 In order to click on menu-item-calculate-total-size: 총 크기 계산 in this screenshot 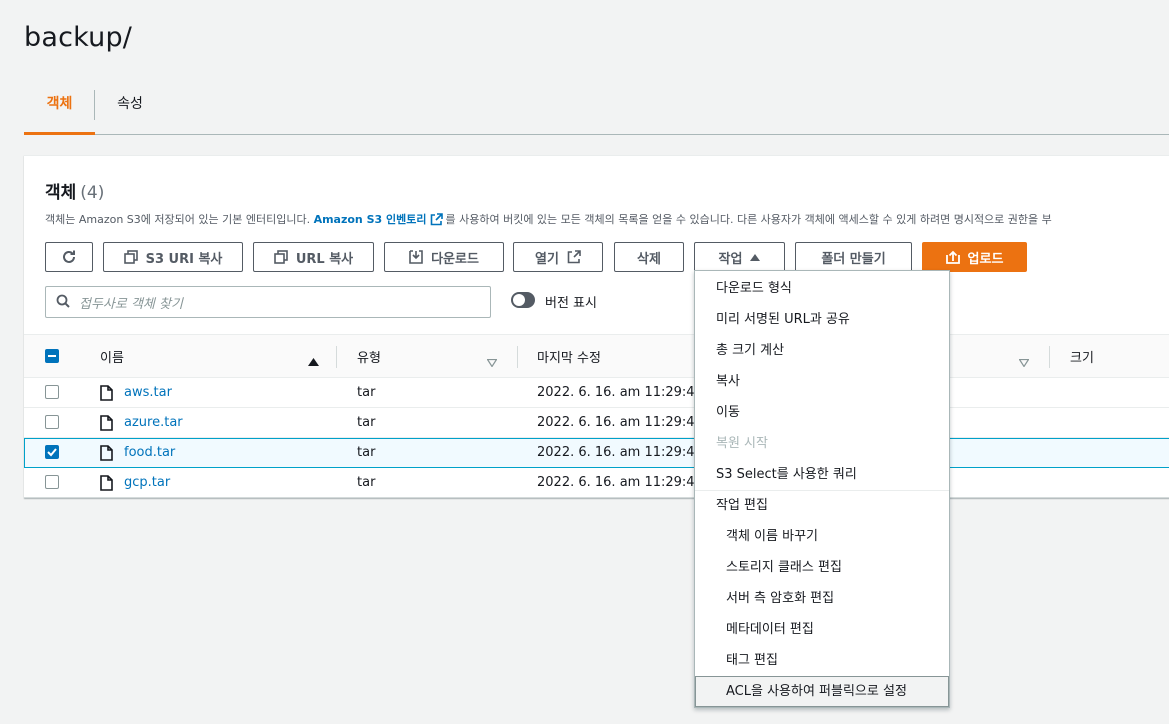, I will do `click(822, 350)`.